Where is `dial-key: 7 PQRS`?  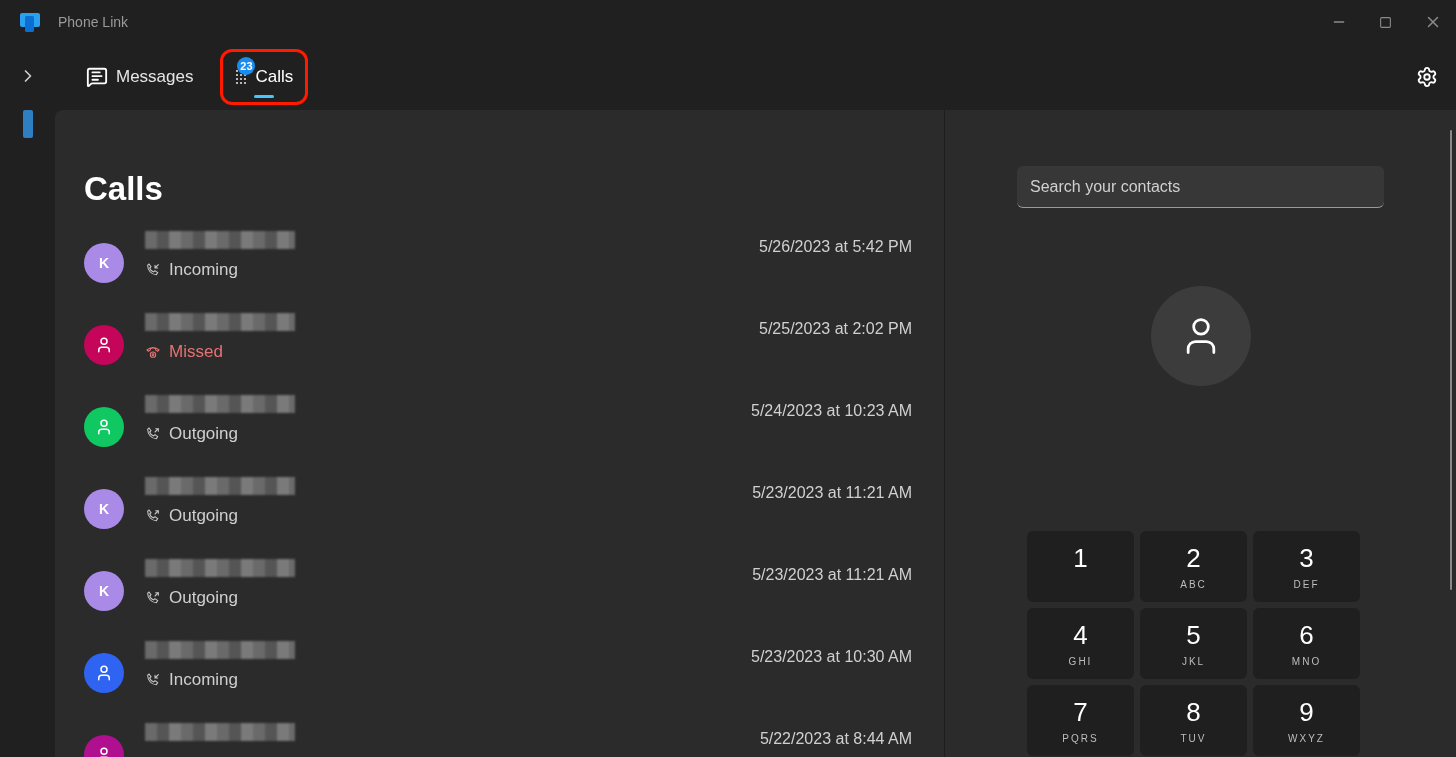
dial-key: 7 PQRS is located at coordinates (1080, 720).